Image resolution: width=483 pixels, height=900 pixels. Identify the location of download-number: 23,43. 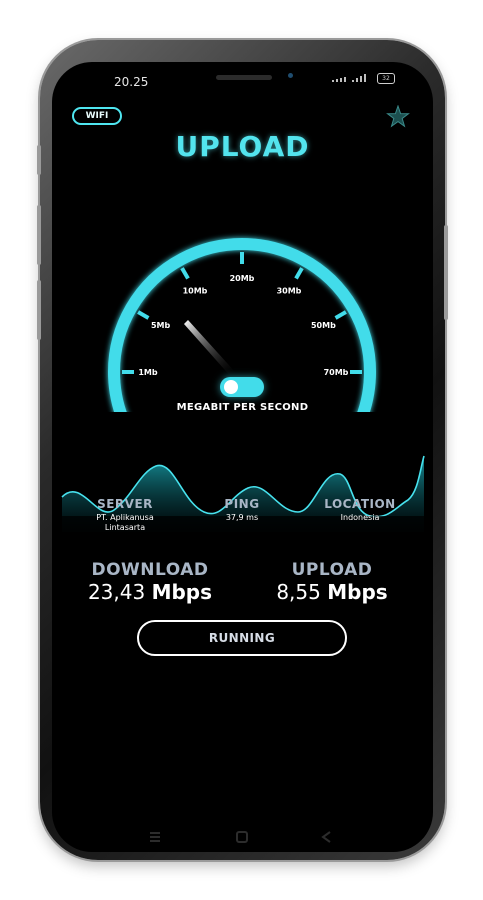
(116, 592).